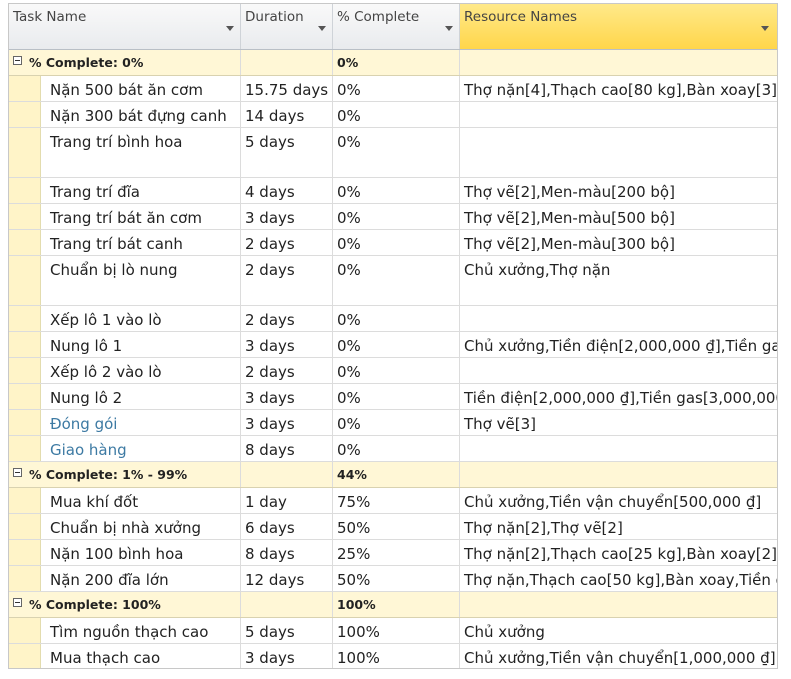 The width and height of the screenshot is (791, 679). I want to click on task-resources: Thợ nặn,Thạch cao[50 kg],Bàn xoay,Tiền đ, so click(618, 578).